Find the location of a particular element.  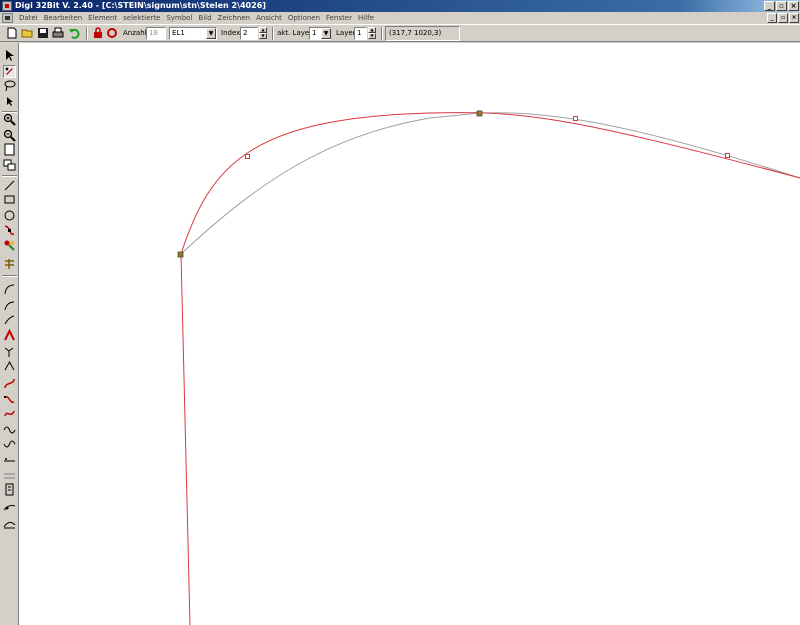

arc-icon is located at coordinates (9, 289).